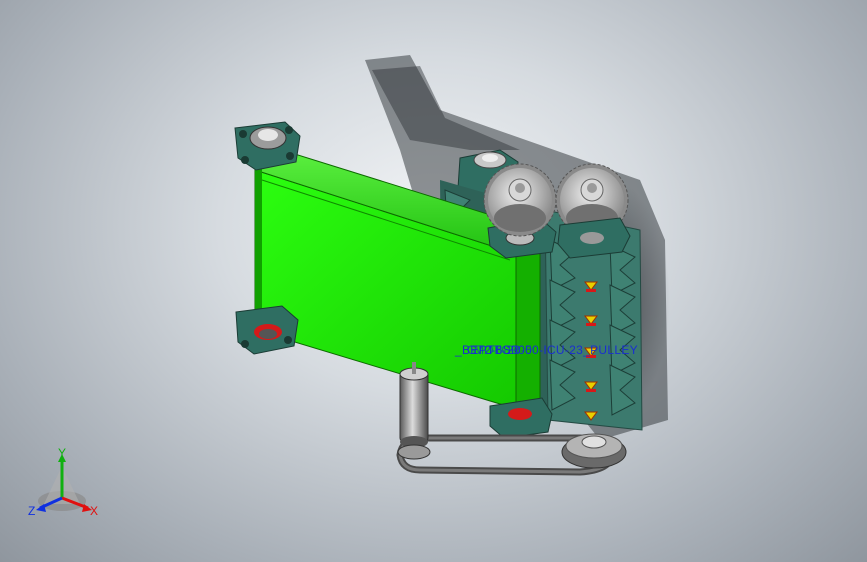 This screenshot has height=562, width=867. I want to click on motor, so click(414, 411).